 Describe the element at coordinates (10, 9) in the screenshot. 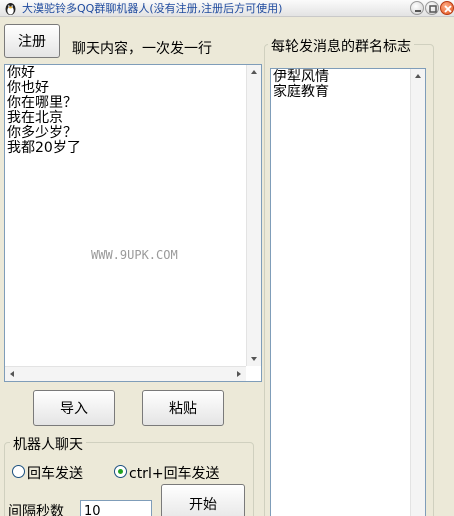

I see `robot-app-icon` at that location.